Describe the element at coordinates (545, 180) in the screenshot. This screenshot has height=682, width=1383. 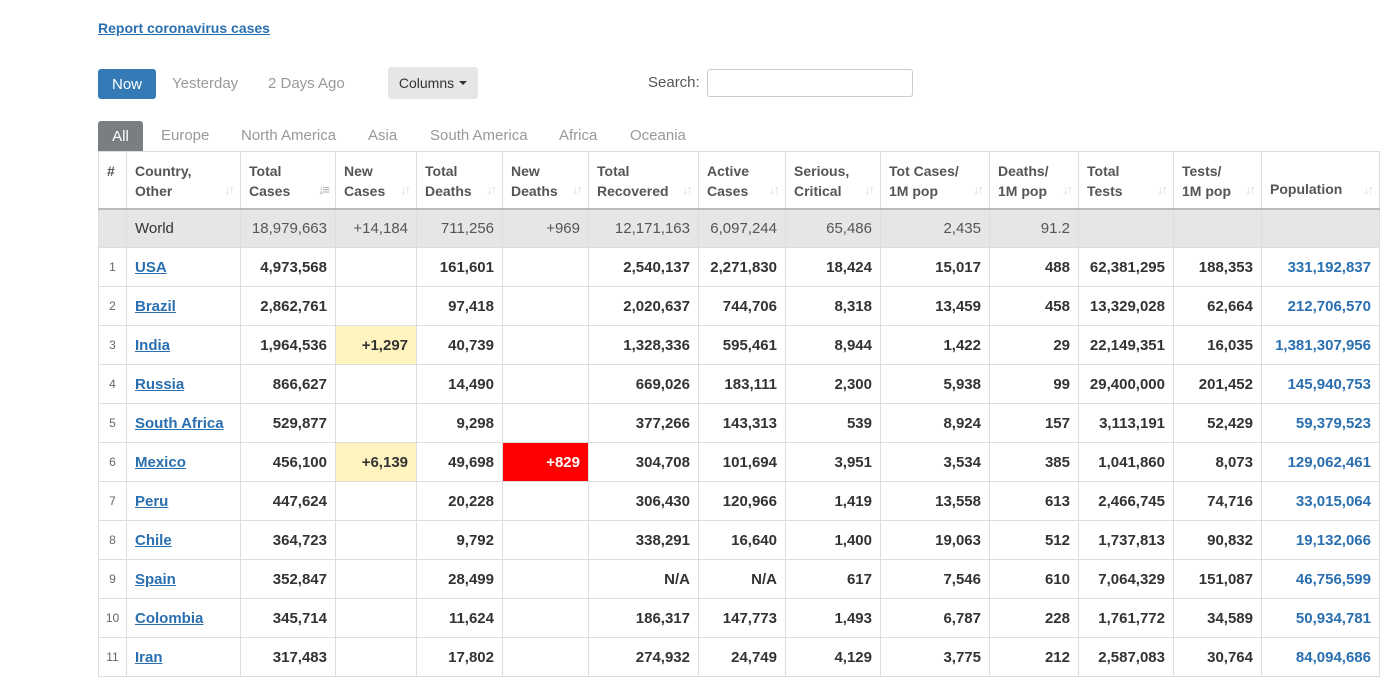
I see `column-header-new-deaths: New Deaths ↓↑` at that location.